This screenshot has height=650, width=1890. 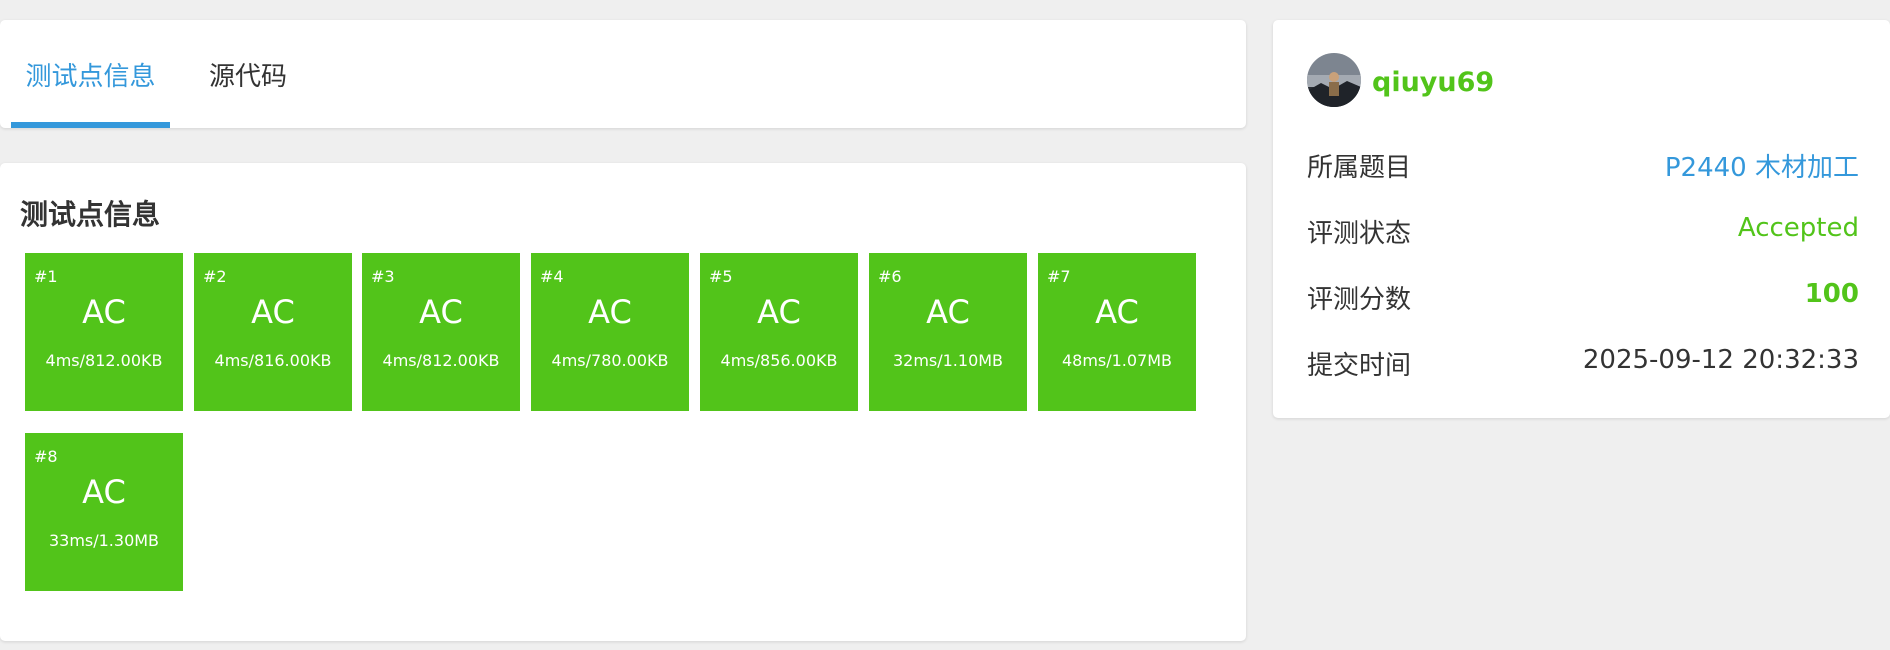 What do you see at coordinates (610, 332) in the screenshot?
I see `test-case-4: #4 AC 4ms/780.00KB` at bounding box center [610, 332].